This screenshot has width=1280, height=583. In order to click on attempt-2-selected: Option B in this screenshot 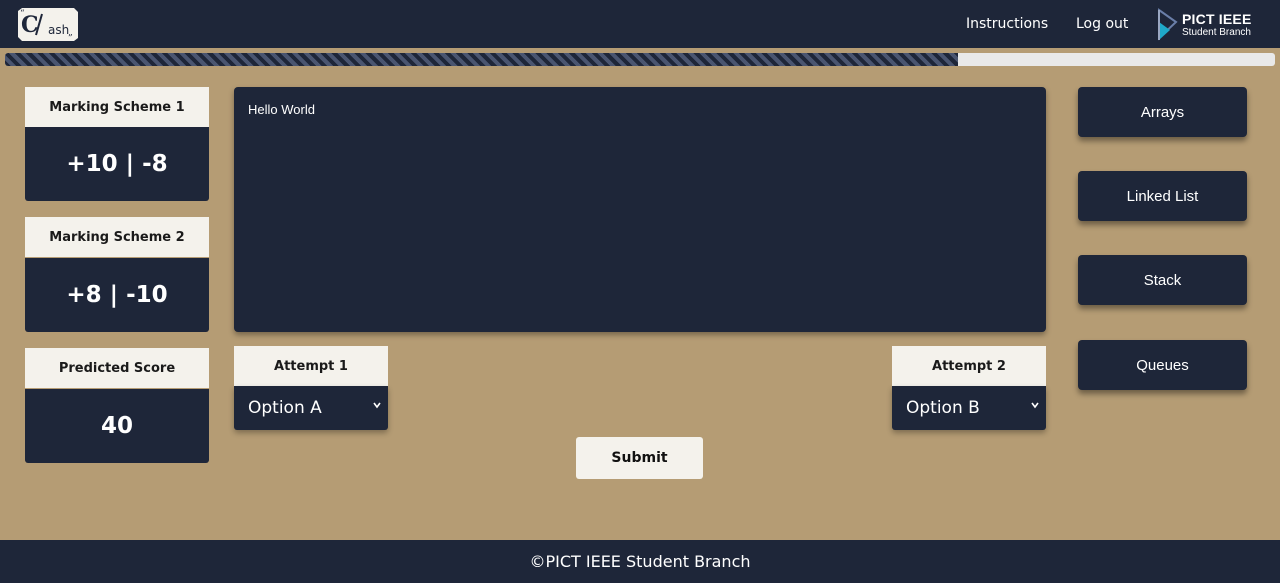, I will do `click(943, 408)`.